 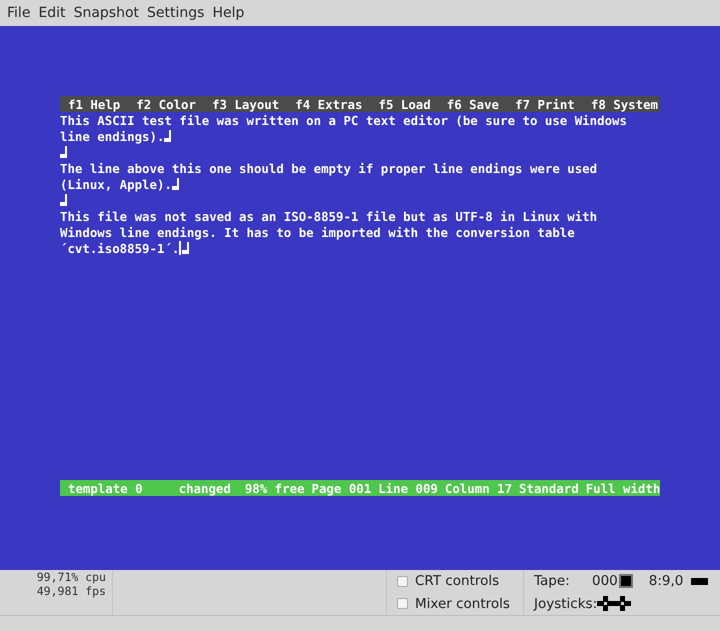 What do you see at coordinates (404, 104) in the screenshot?
I see `function-key-label: f5 Load` at bounding box center [404, 104].